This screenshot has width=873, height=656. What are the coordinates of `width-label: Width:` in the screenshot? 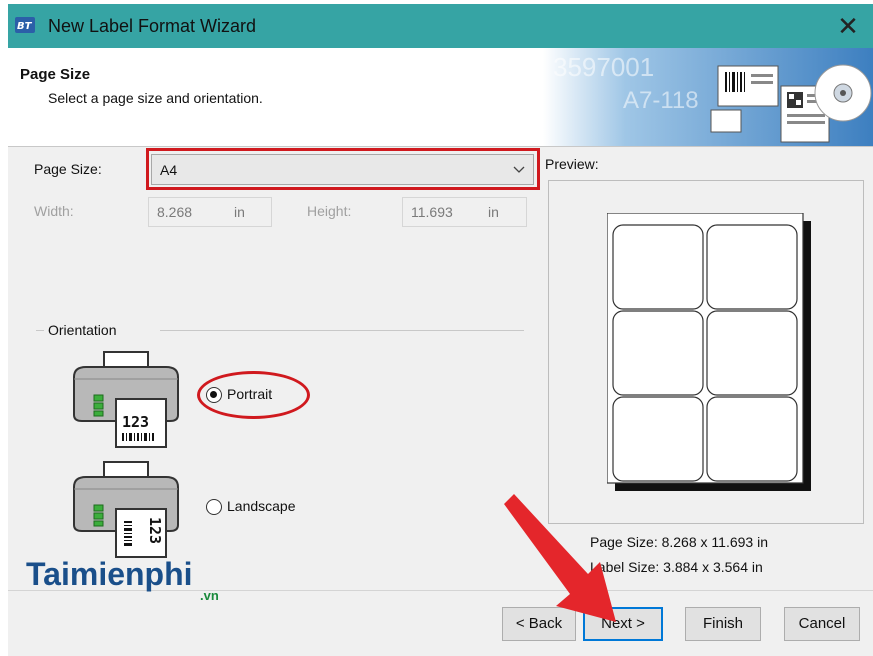 It's located at (54, 211).